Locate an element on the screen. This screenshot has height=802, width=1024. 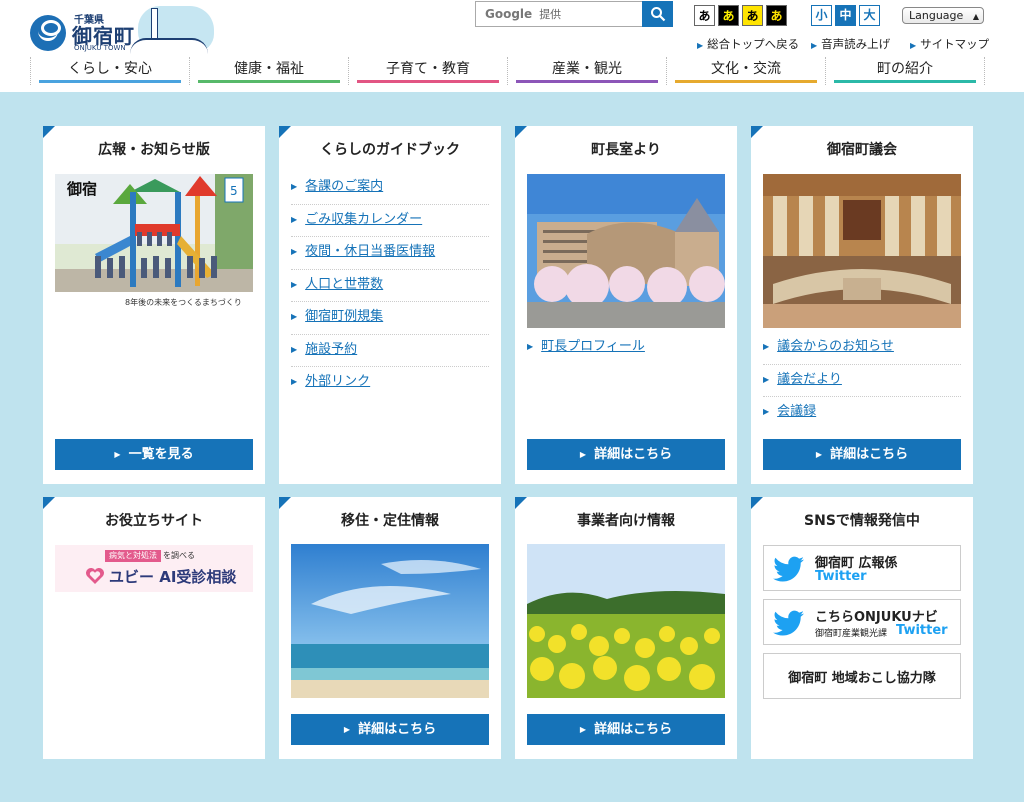
util-link-sitemap: ▶ サイトマップ is located at coordinates (949, 44).